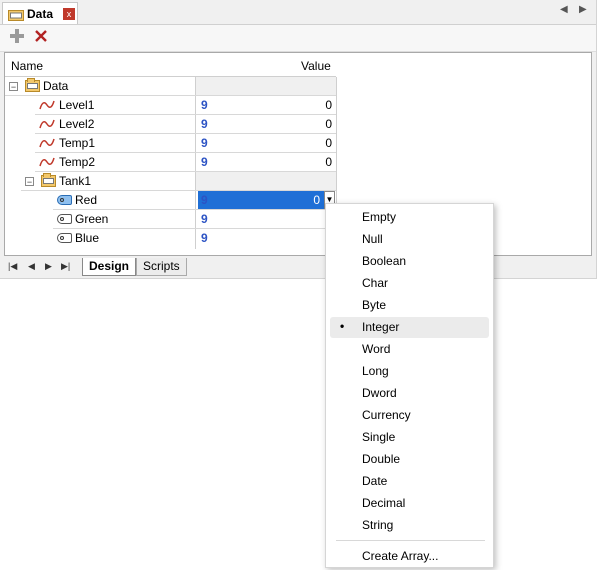 The width and height of the screenshot is (597, 570). Describe the element at coordinates (409, 283) in the screenshot. I see `menu-item-char: Char` at that location.